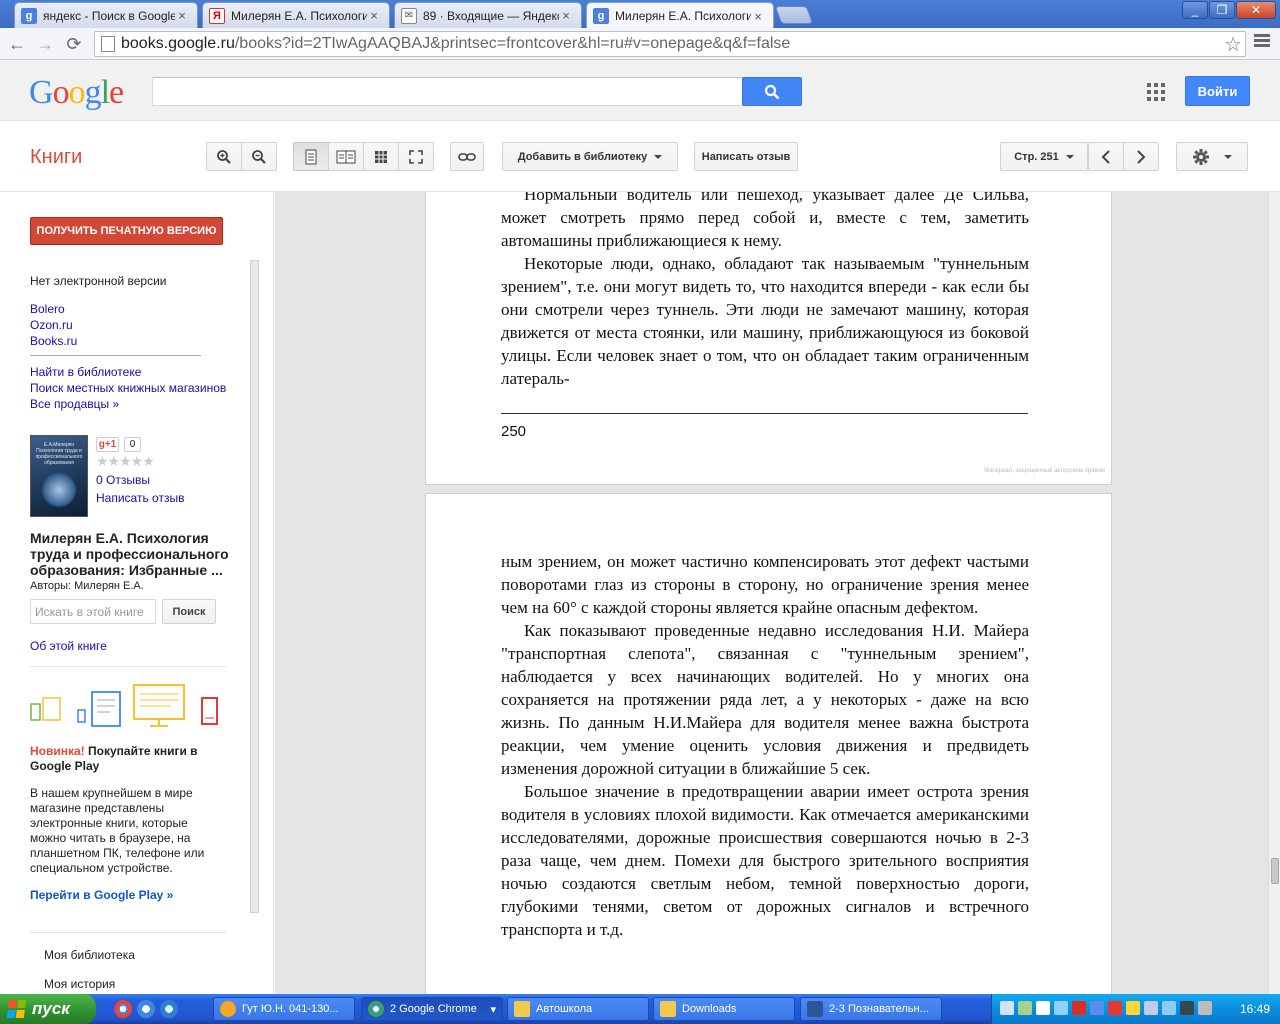  Describe the element at coordinates (146, 1009) in the screenshot. I see `internet-explorer-icon` at that location.